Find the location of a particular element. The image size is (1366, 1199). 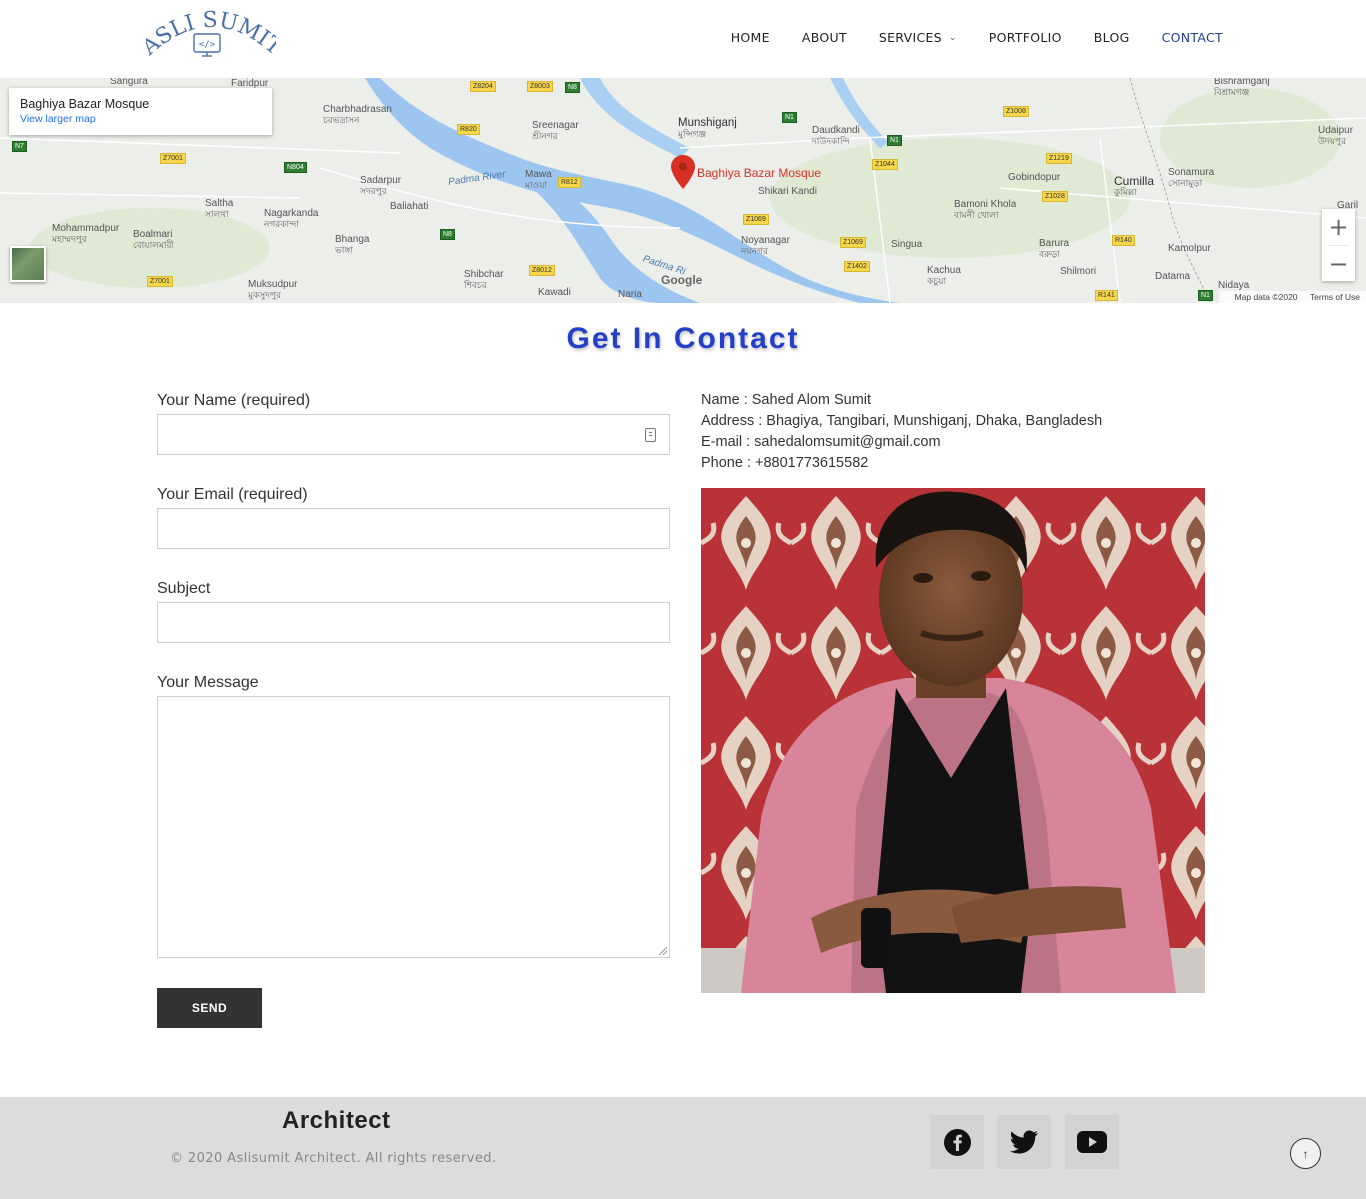

map-place: Kamolpur is located at coordinates (1189, 248).